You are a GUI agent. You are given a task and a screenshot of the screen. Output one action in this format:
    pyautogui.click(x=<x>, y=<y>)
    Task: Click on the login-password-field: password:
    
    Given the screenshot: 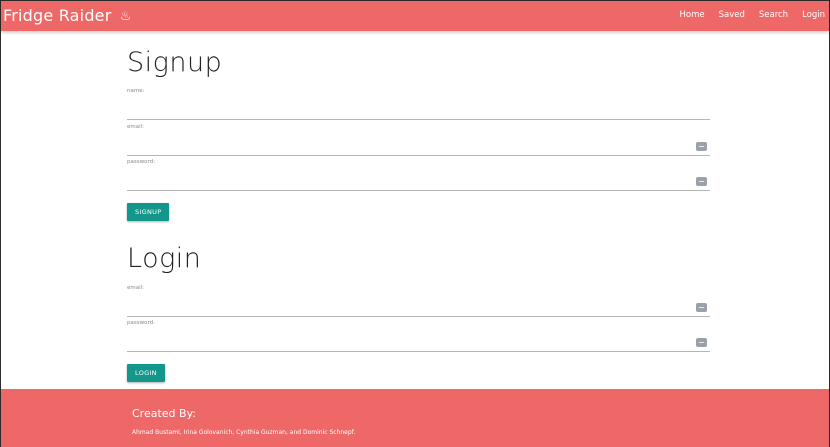 What is the action you would take?
    pyautogui.click(x=418, y=336)
    